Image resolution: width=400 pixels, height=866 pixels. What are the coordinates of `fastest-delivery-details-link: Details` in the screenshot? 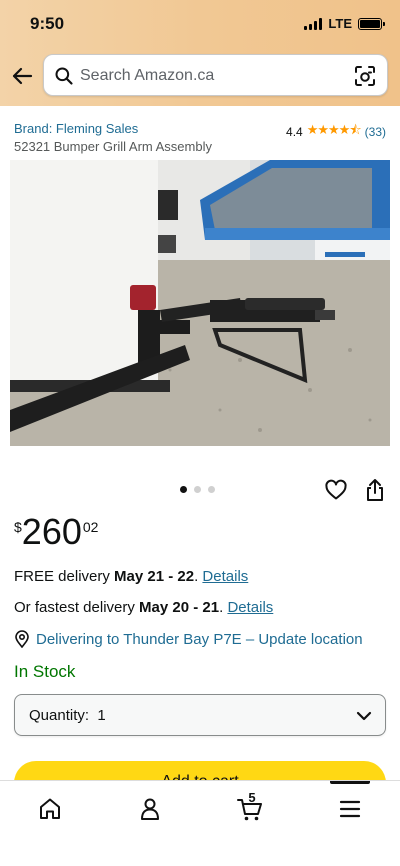 It's located at (250, 607).